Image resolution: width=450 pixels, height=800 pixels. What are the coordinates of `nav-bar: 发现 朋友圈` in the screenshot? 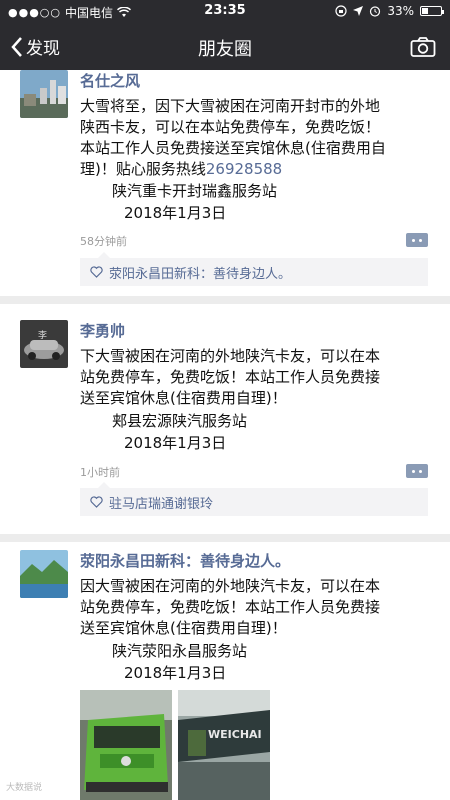 It's located at (225, 47).